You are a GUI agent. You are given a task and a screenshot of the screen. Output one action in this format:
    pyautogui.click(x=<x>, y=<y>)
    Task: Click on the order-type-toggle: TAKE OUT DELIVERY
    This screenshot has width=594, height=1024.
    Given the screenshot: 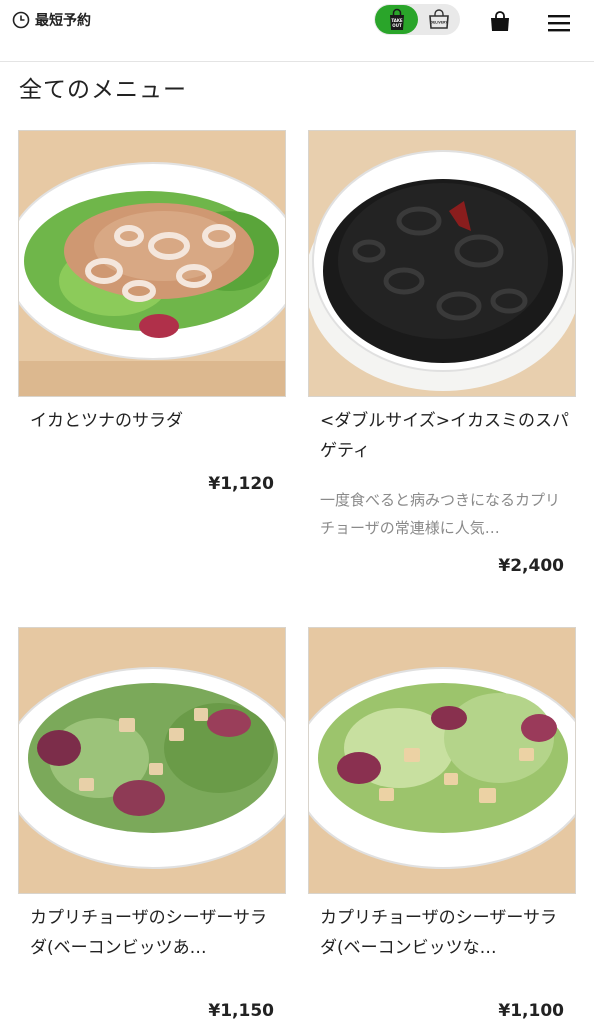 What is the action you would take?
    pyautogui.click(x=417, y=19)
    